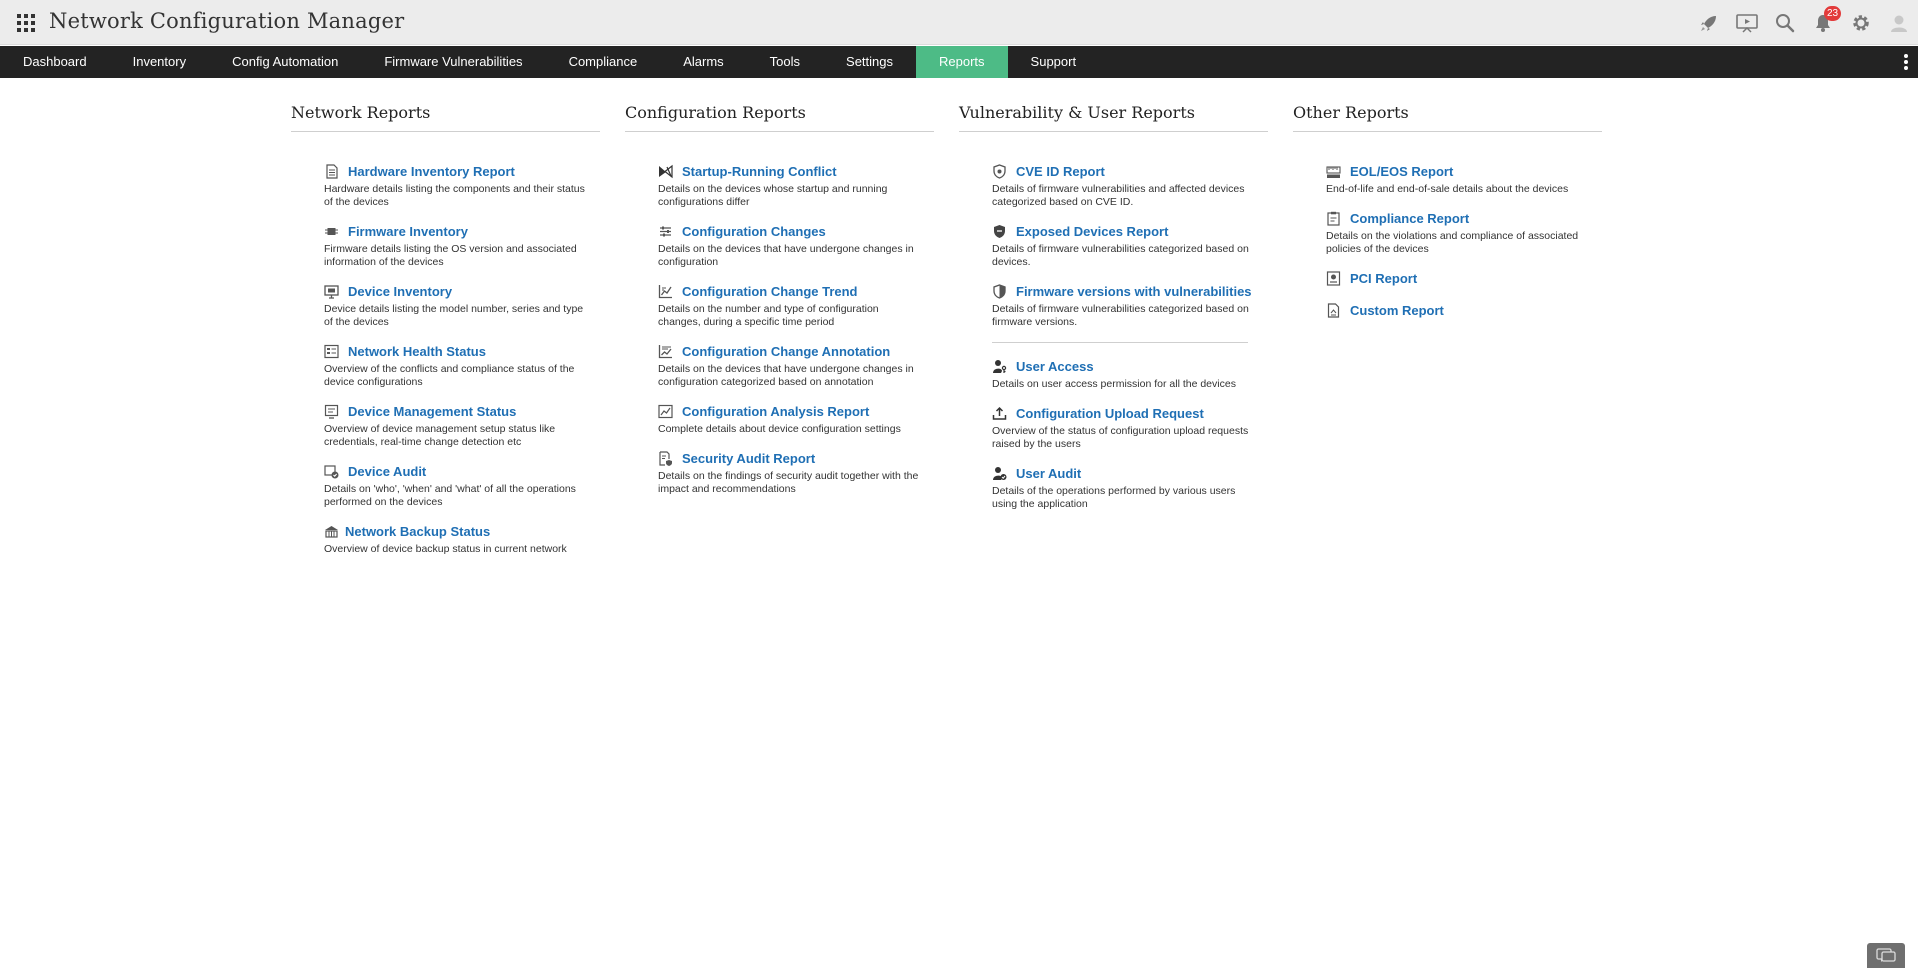  Describe the element at coordinates (1333, 310) in the screenshot. I see `custom-doc-icon` at that location.